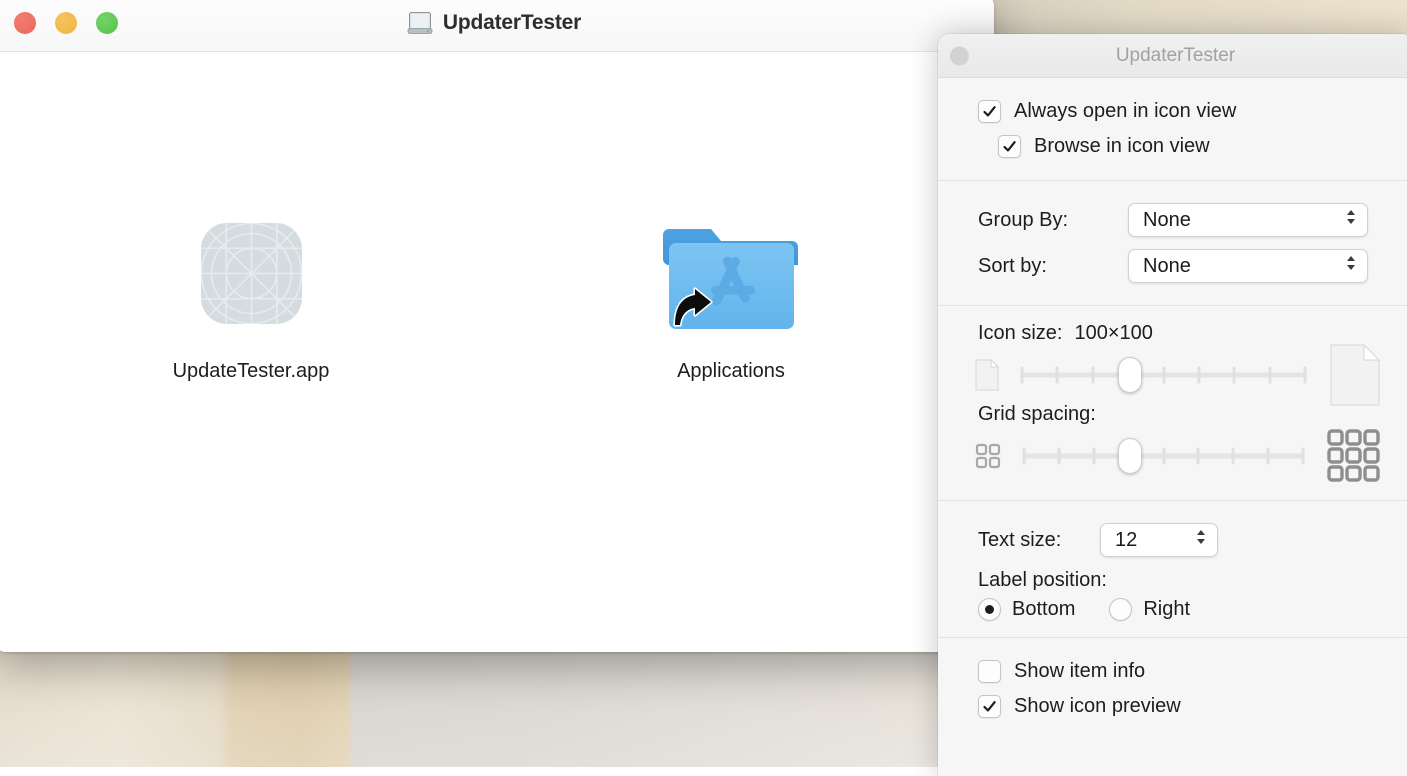  Describe the element at coordinates (1079, 671) in the screenshot. I see `checkbox-label: Show item info` at that location.